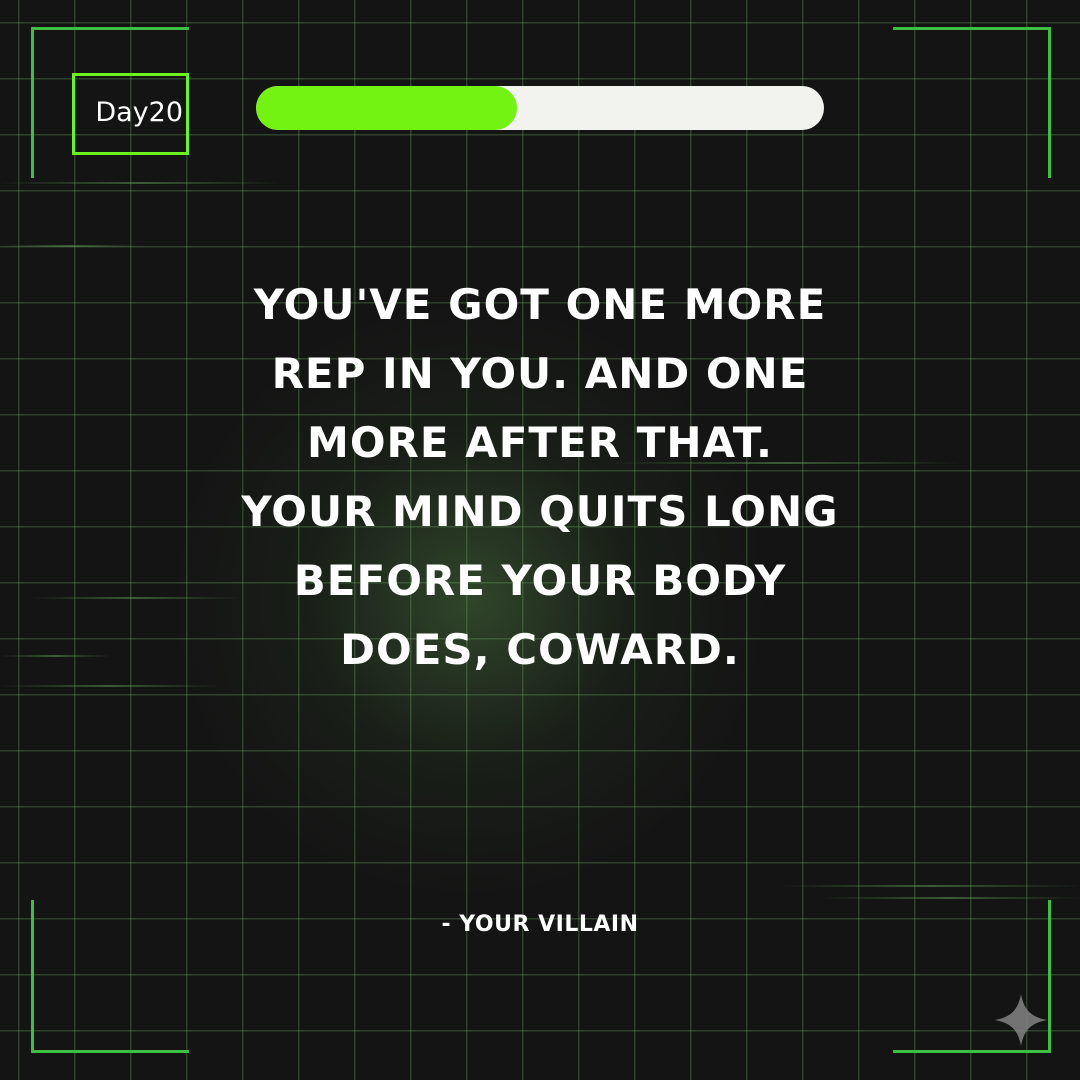  What do you see at coordinates (540, 924) in the screenshot?
I see `attribution: - YOUR VILLAIN` at bounding box center [540, 924].